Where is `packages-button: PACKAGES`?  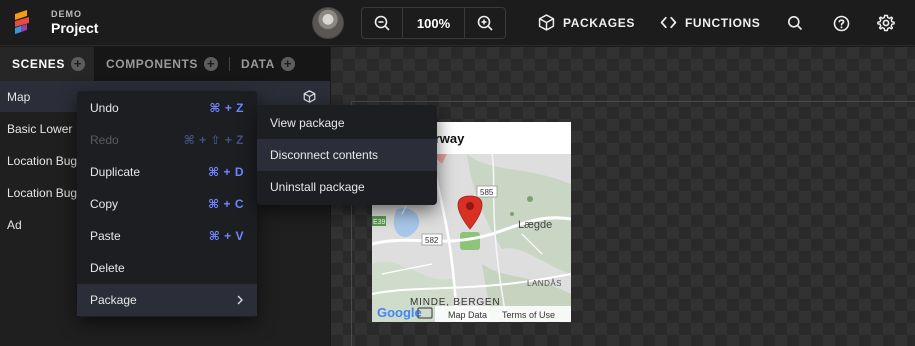
packages-button: PACKAGES is located at coordinates (586, 22).